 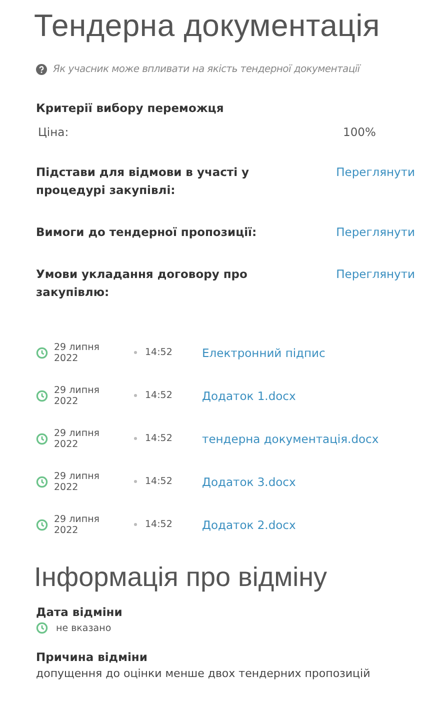 What do you see at coordinates (264, 353) in the screenshot?
I see `document-link: Електронний підпис` at bounding box center [264, 353].